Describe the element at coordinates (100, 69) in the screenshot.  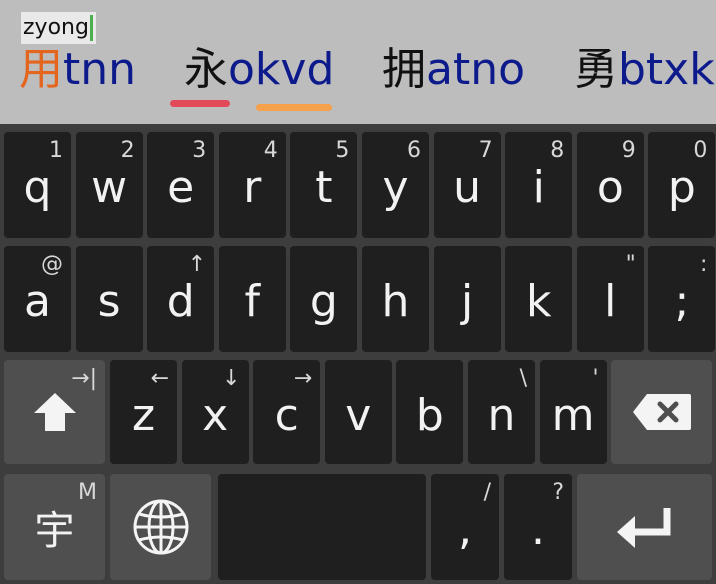
I see `candidate-1-code: tnn` at that location.